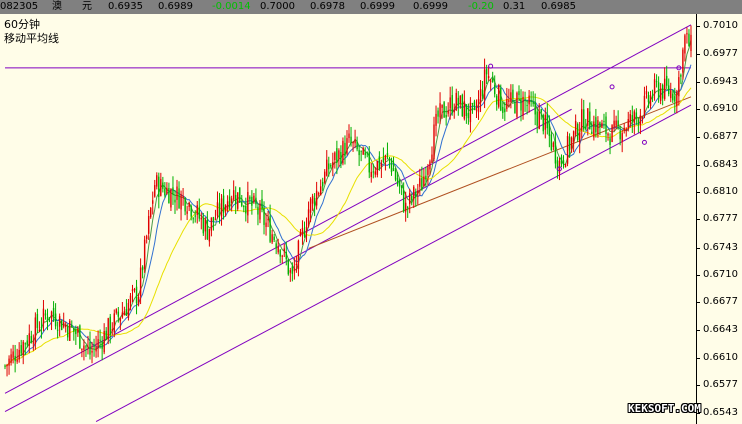 Image resolution: width=742 pixels, height=424 pixels. Describe the element at coordinates (720, 385) in the screenshot. I see `y-tick-label: 0.6577` at that location.